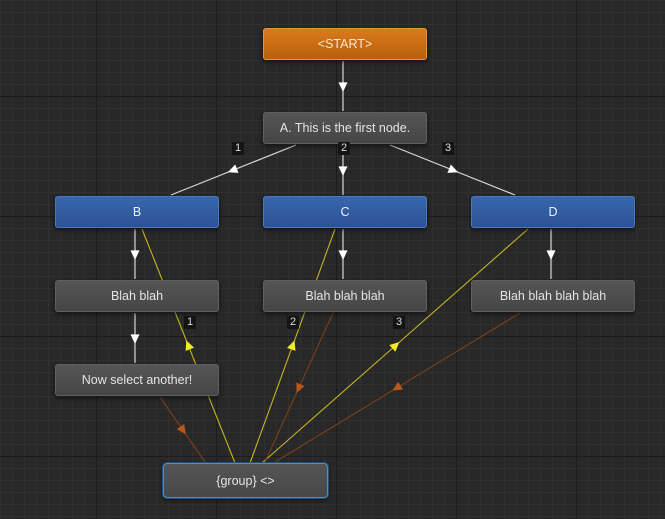 The height and width of the screenshot is (519, 665). I want to click on edge-now-select-to-group-arrow-icon, so click(181, 429).